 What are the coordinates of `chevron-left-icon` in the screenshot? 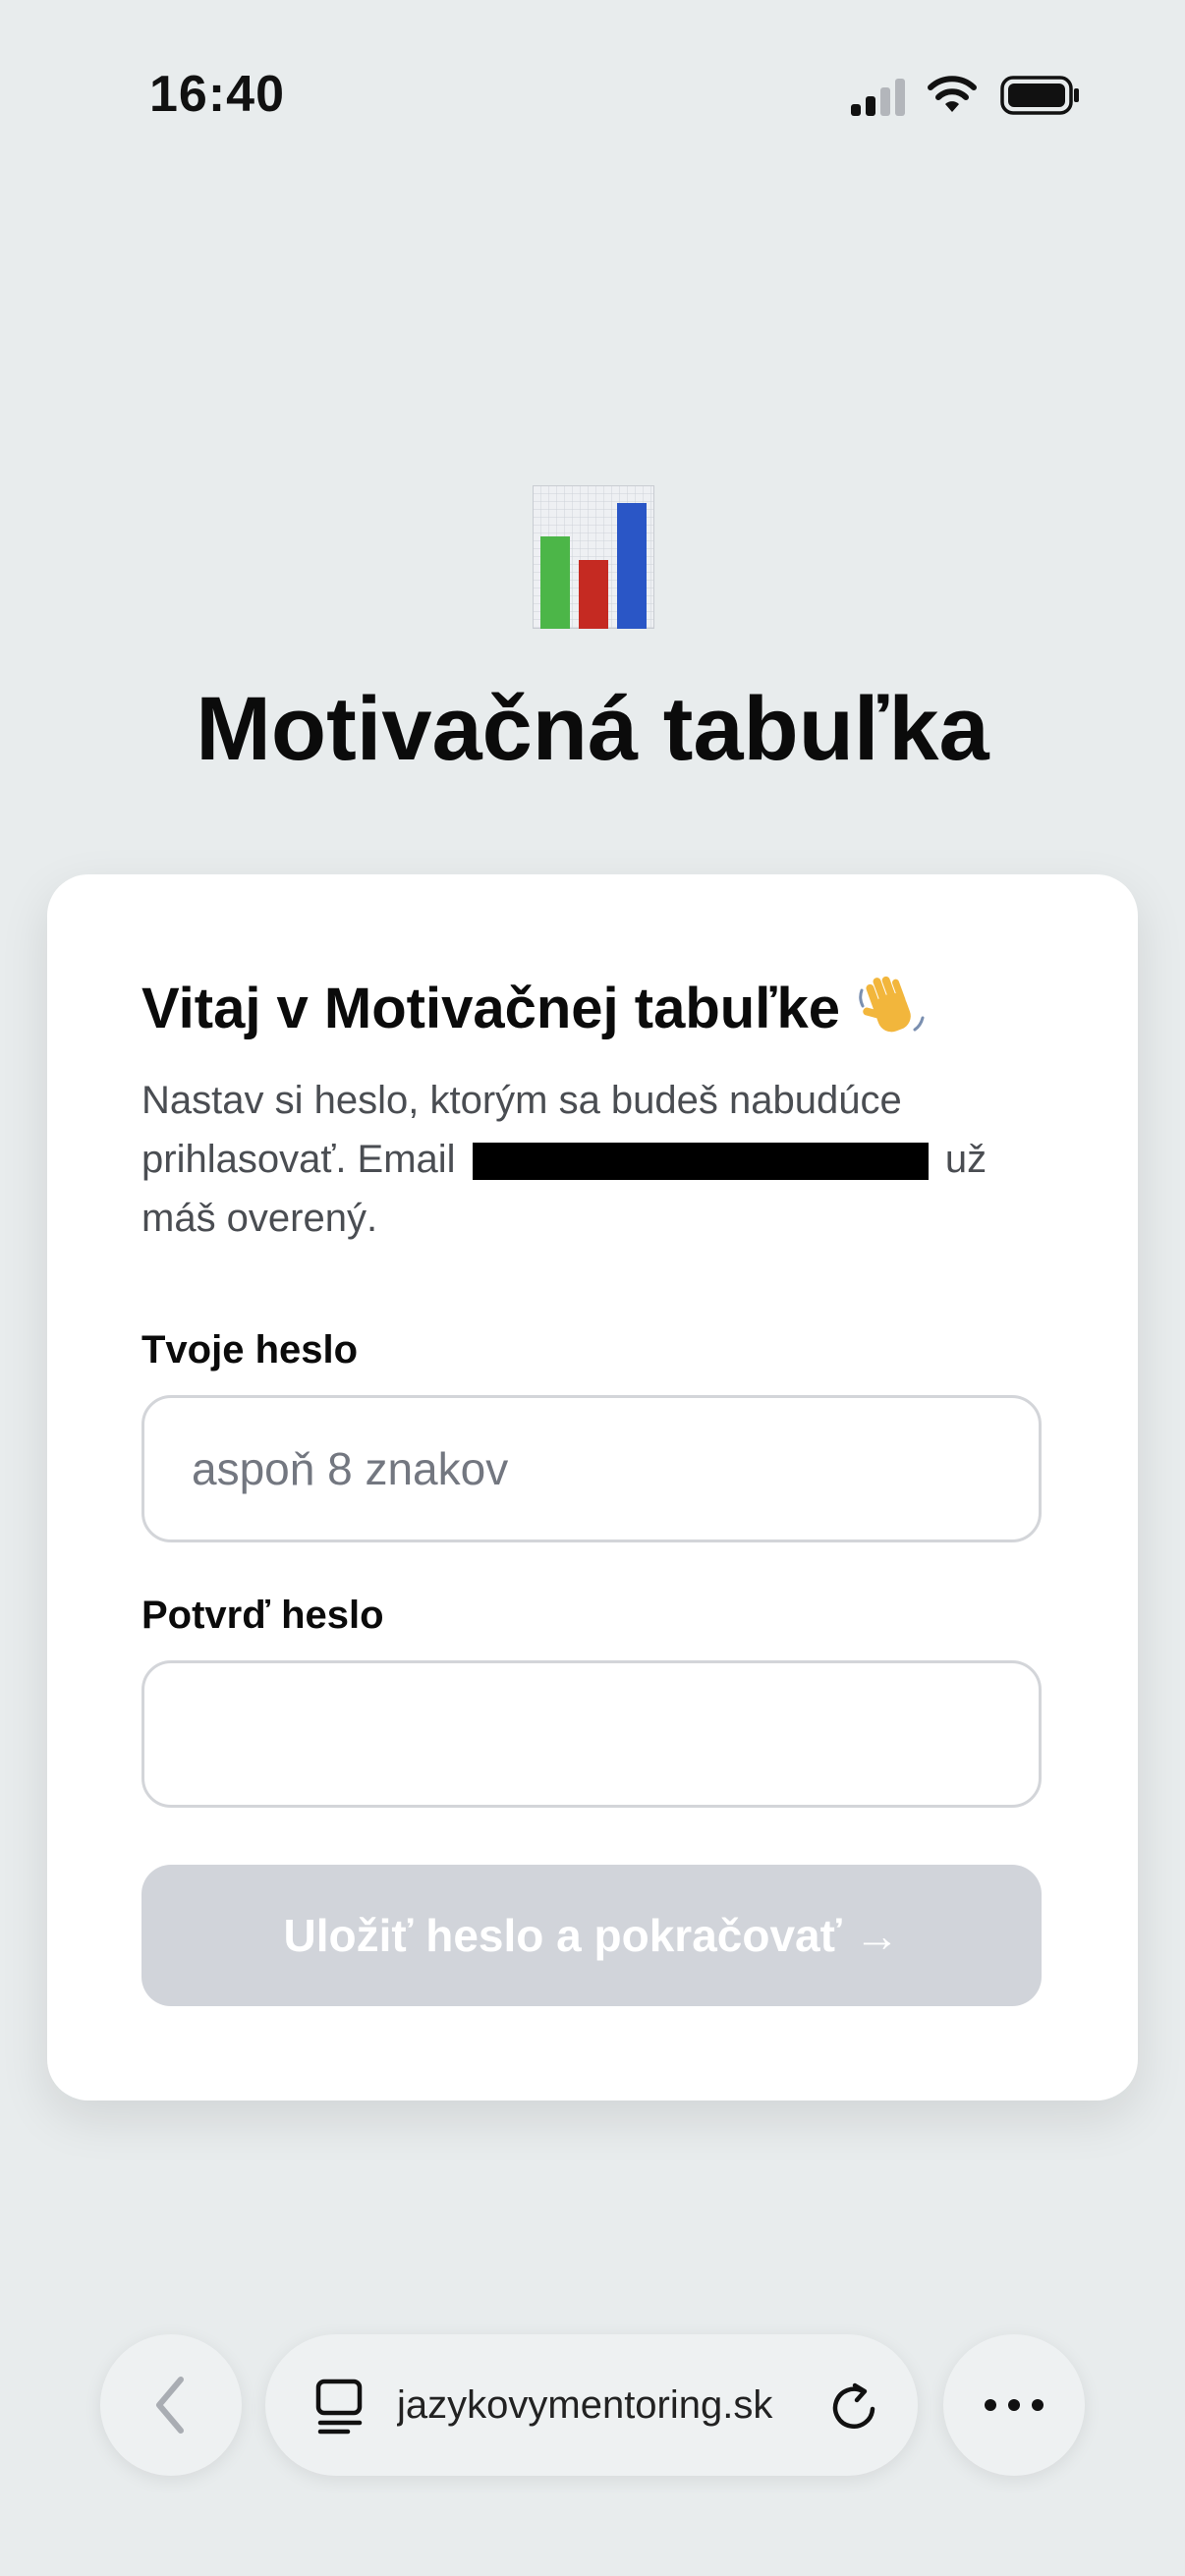 It's located at (170, 2405).